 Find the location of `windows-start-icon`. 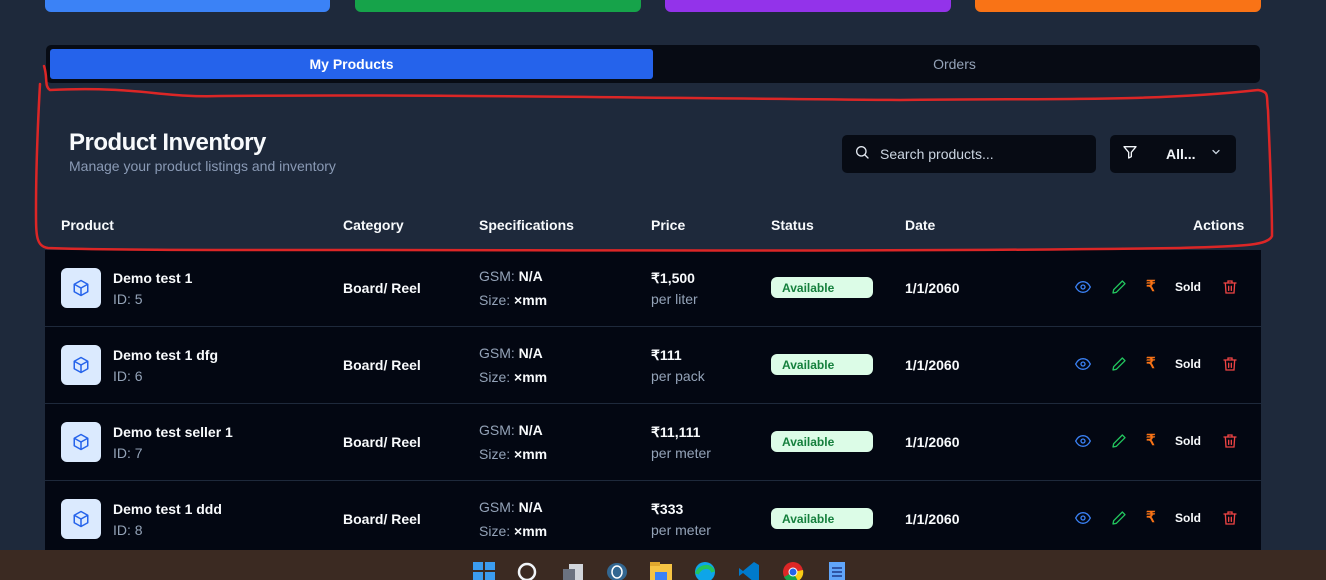

windows-start-icon is located at coordinates (484, 570).